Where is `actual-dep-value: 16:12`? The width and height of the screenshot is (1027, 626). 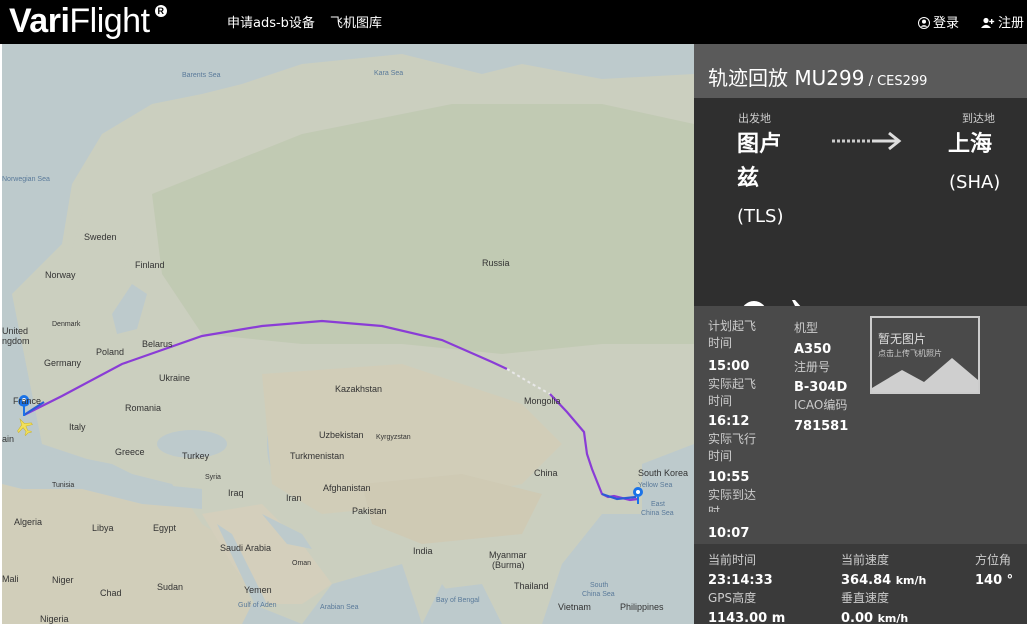
actual-dep-value: 16:12 is located at coordinates (729, 421).